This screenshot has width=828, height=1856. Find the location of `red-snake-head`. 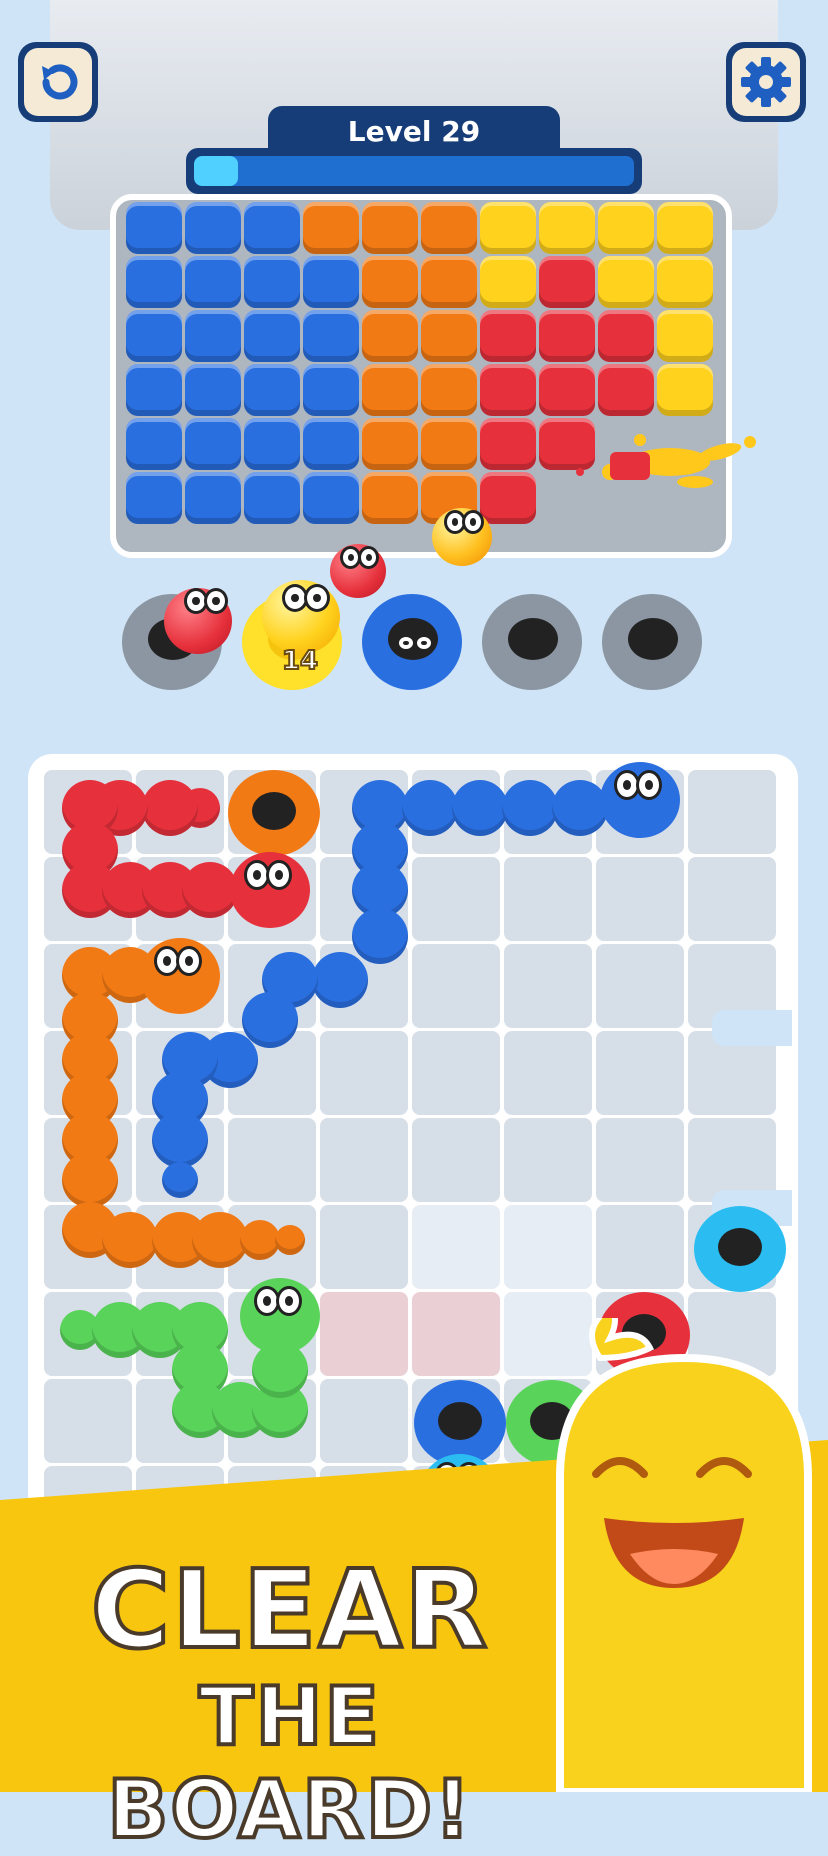

red-snake-head is located at coordinates (270, 890).